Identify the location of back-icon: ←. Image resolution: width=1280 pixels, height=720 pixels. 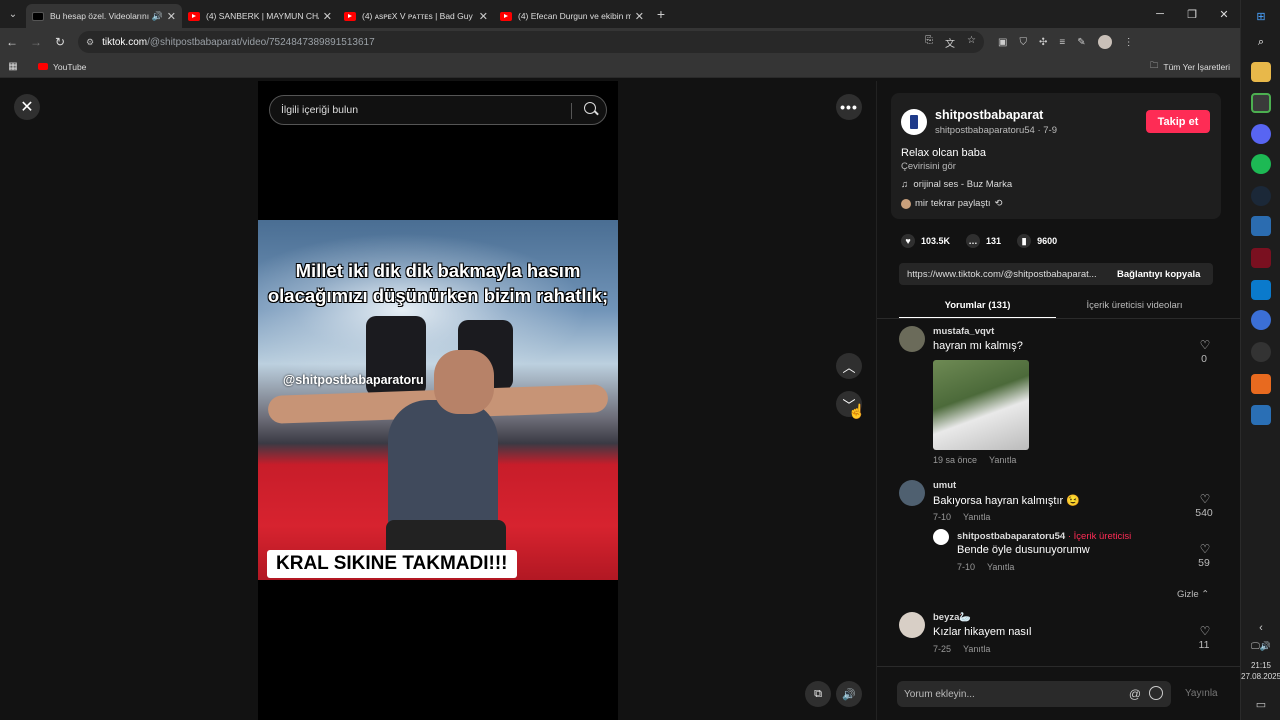
(12, 42).